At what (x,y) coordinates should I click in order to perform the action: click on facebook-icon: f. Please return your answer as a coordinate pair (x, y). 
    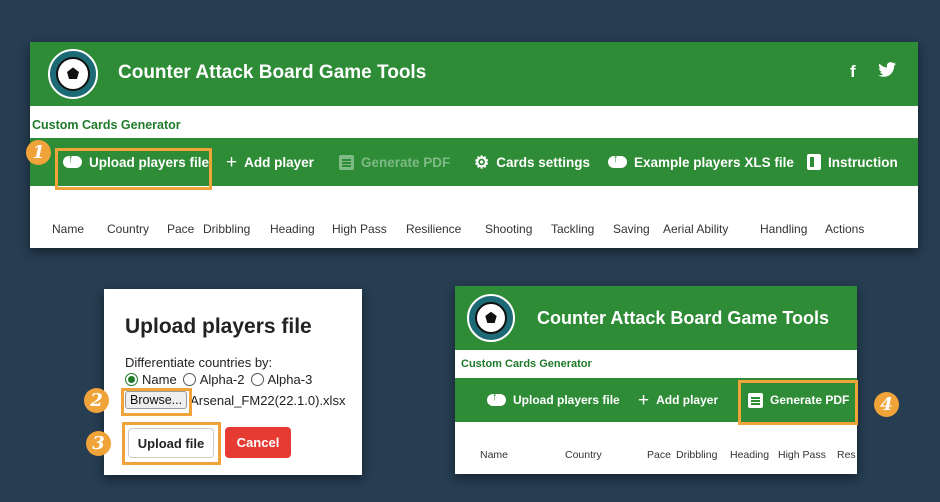
    Looking at the image, I should click on (853, 72).